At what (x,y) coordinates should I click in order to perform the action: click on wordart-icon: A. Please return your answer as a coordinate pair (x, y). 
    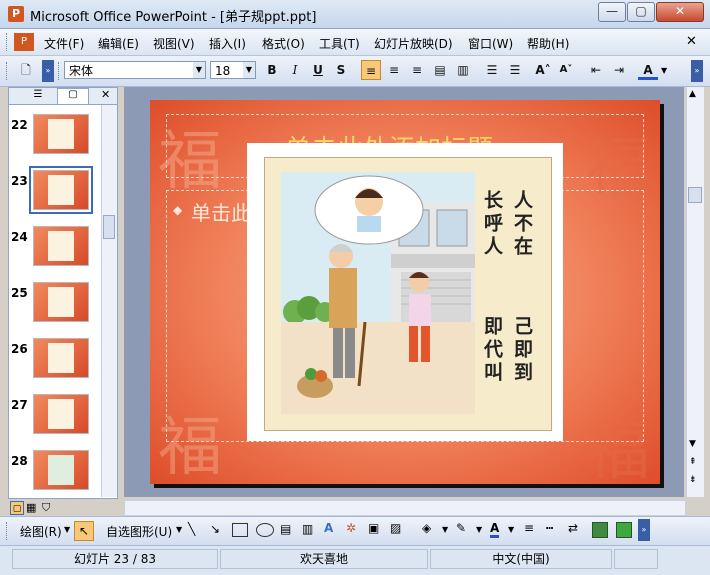
    Looking at the image, I should click on (328, 528).